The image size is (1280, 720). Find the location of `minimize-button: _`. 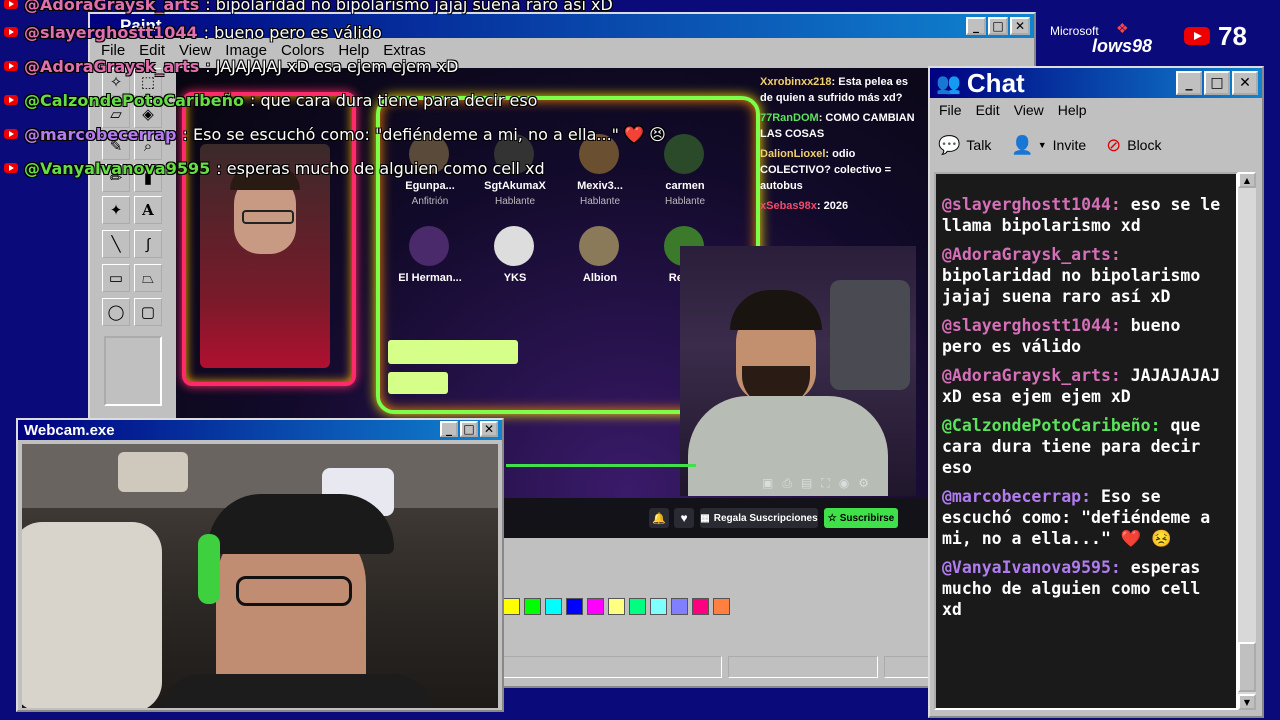

minimize-button: _ is located at coordinates (976, 26).